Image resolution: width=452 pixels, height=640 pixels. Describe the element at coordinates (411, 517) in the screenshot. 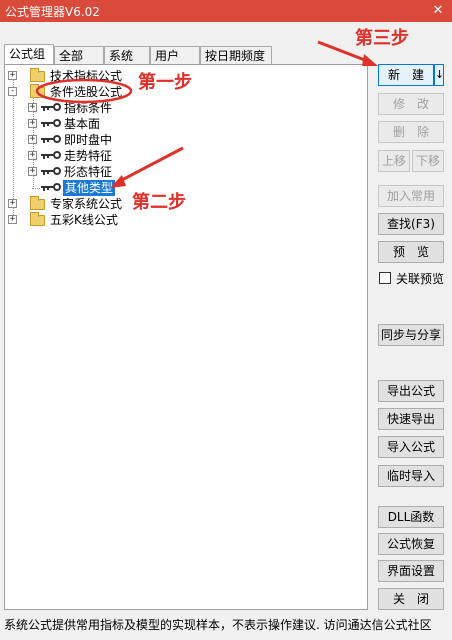

I see `dll-function-button: DLL函数` at that location.